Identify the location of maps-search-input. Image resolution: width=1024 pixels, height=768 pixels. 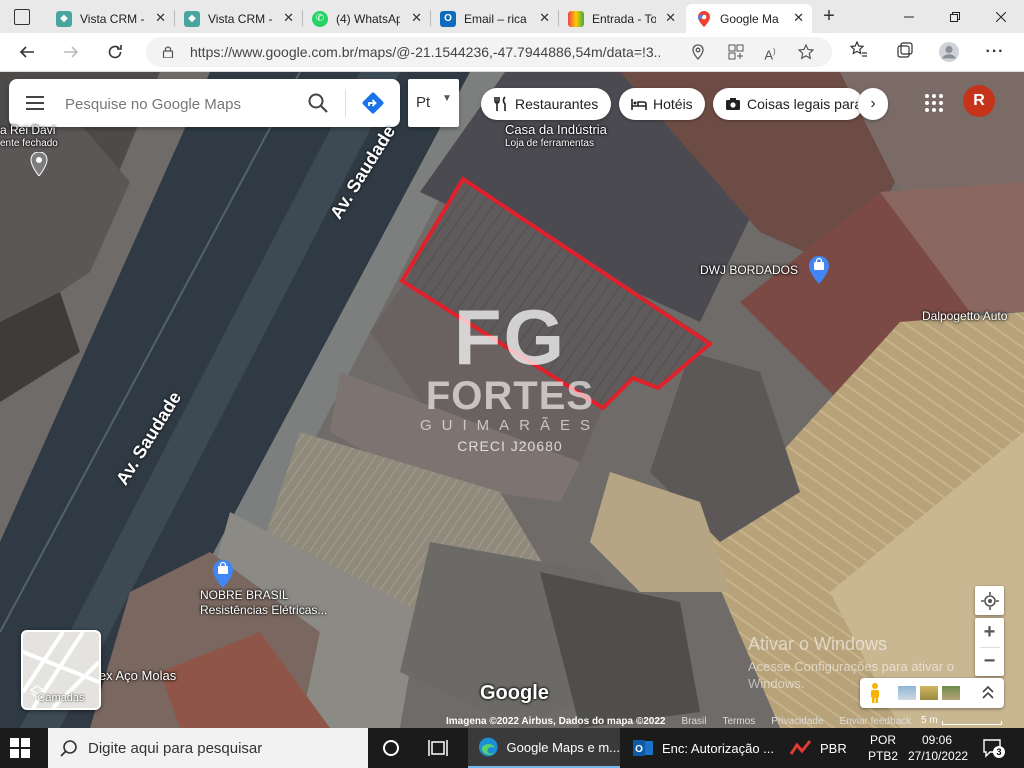
(180, 104).